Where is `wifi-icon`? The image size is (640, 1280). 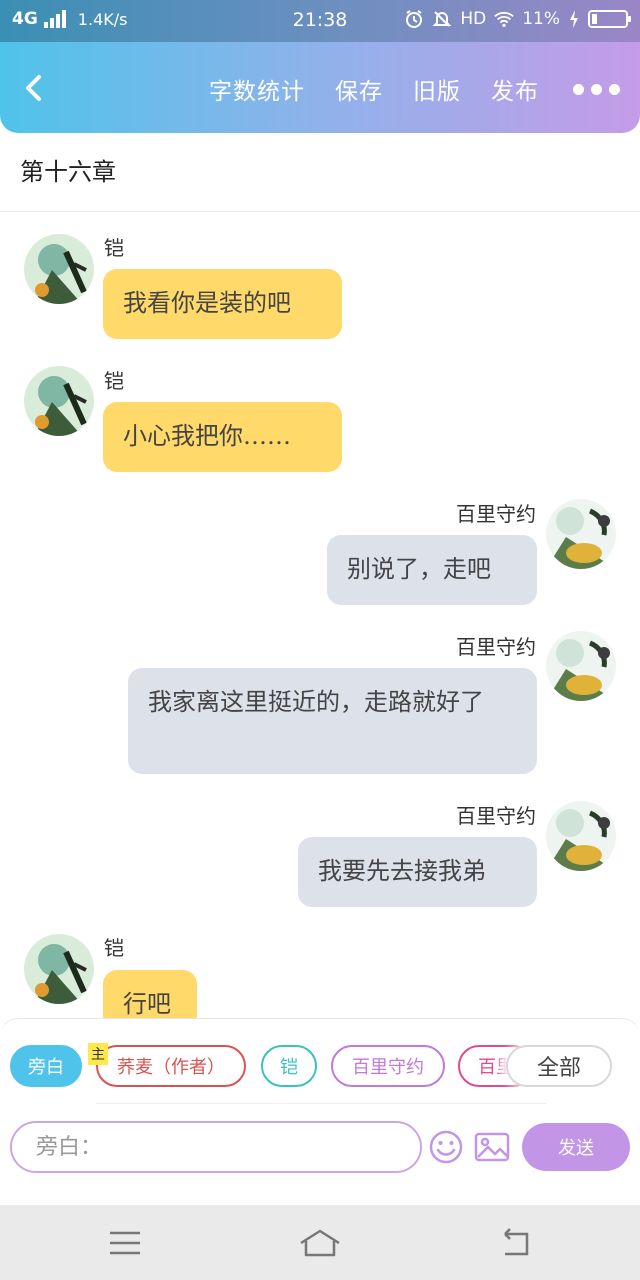
wifi-icon is located at coordinates (504, 19).